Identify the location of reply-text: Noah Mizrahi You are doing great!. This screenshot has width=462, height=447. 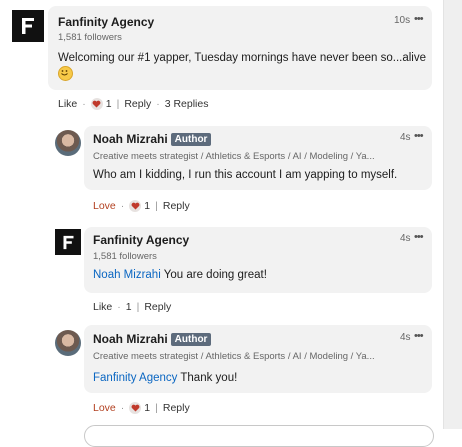
(180, 275).